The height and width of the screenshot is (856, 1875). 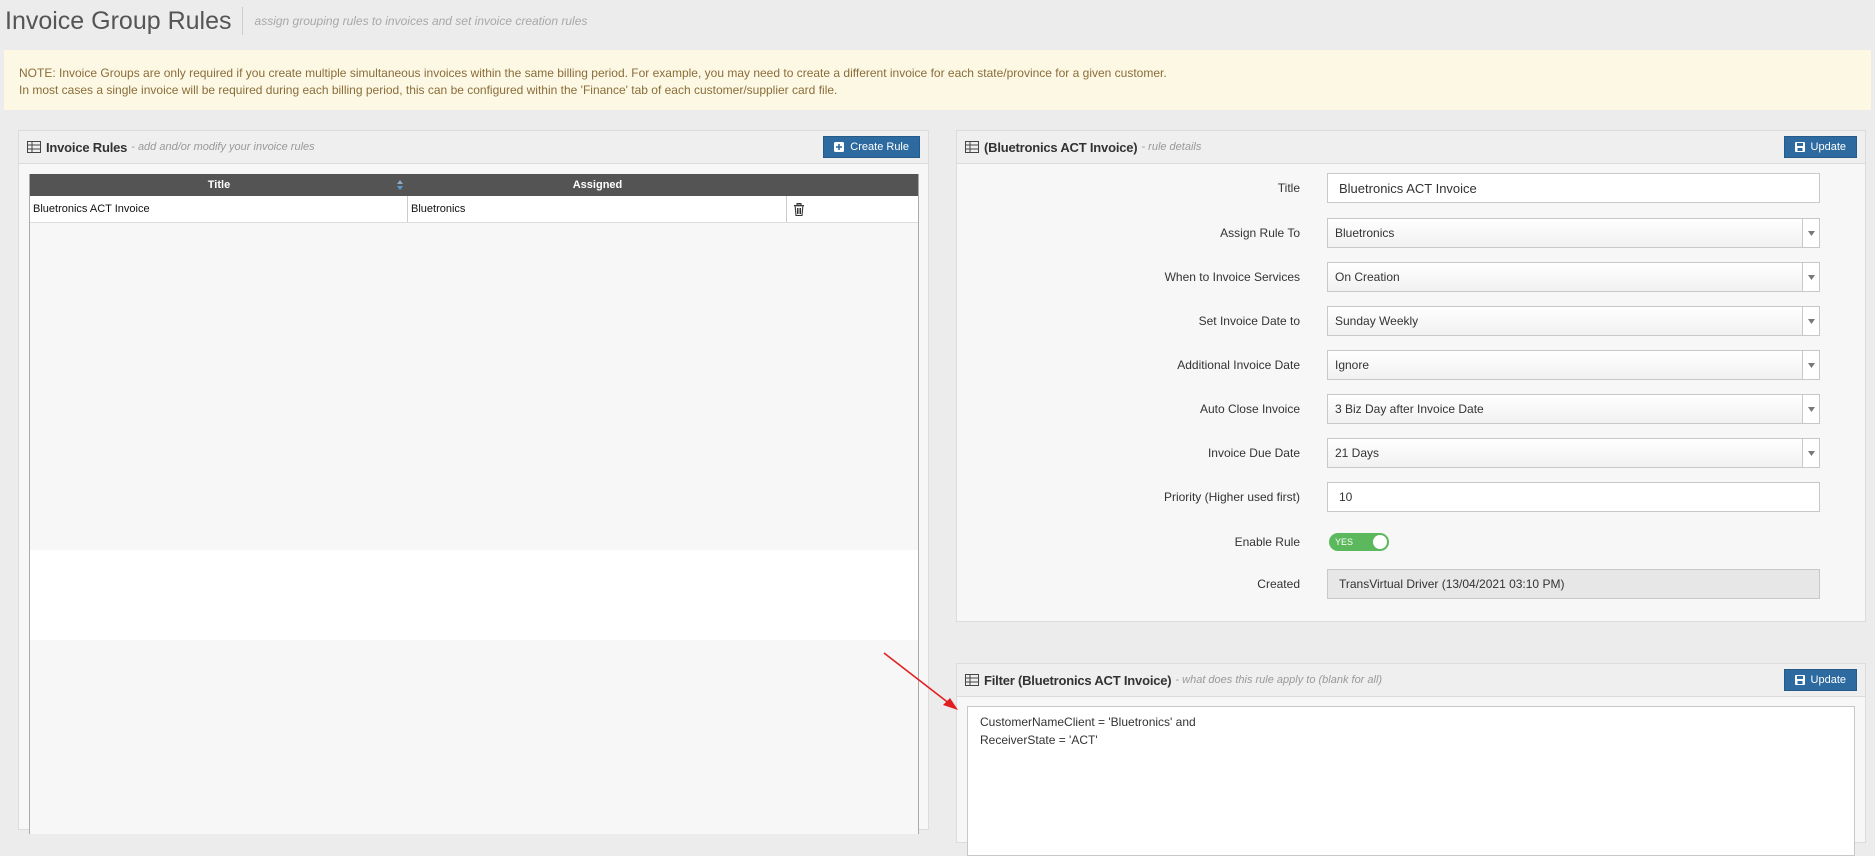 What do you see at coordinates (1278, 584) in the screenshot?
I see `label-created: Created` at bounding box center [1278, 584].